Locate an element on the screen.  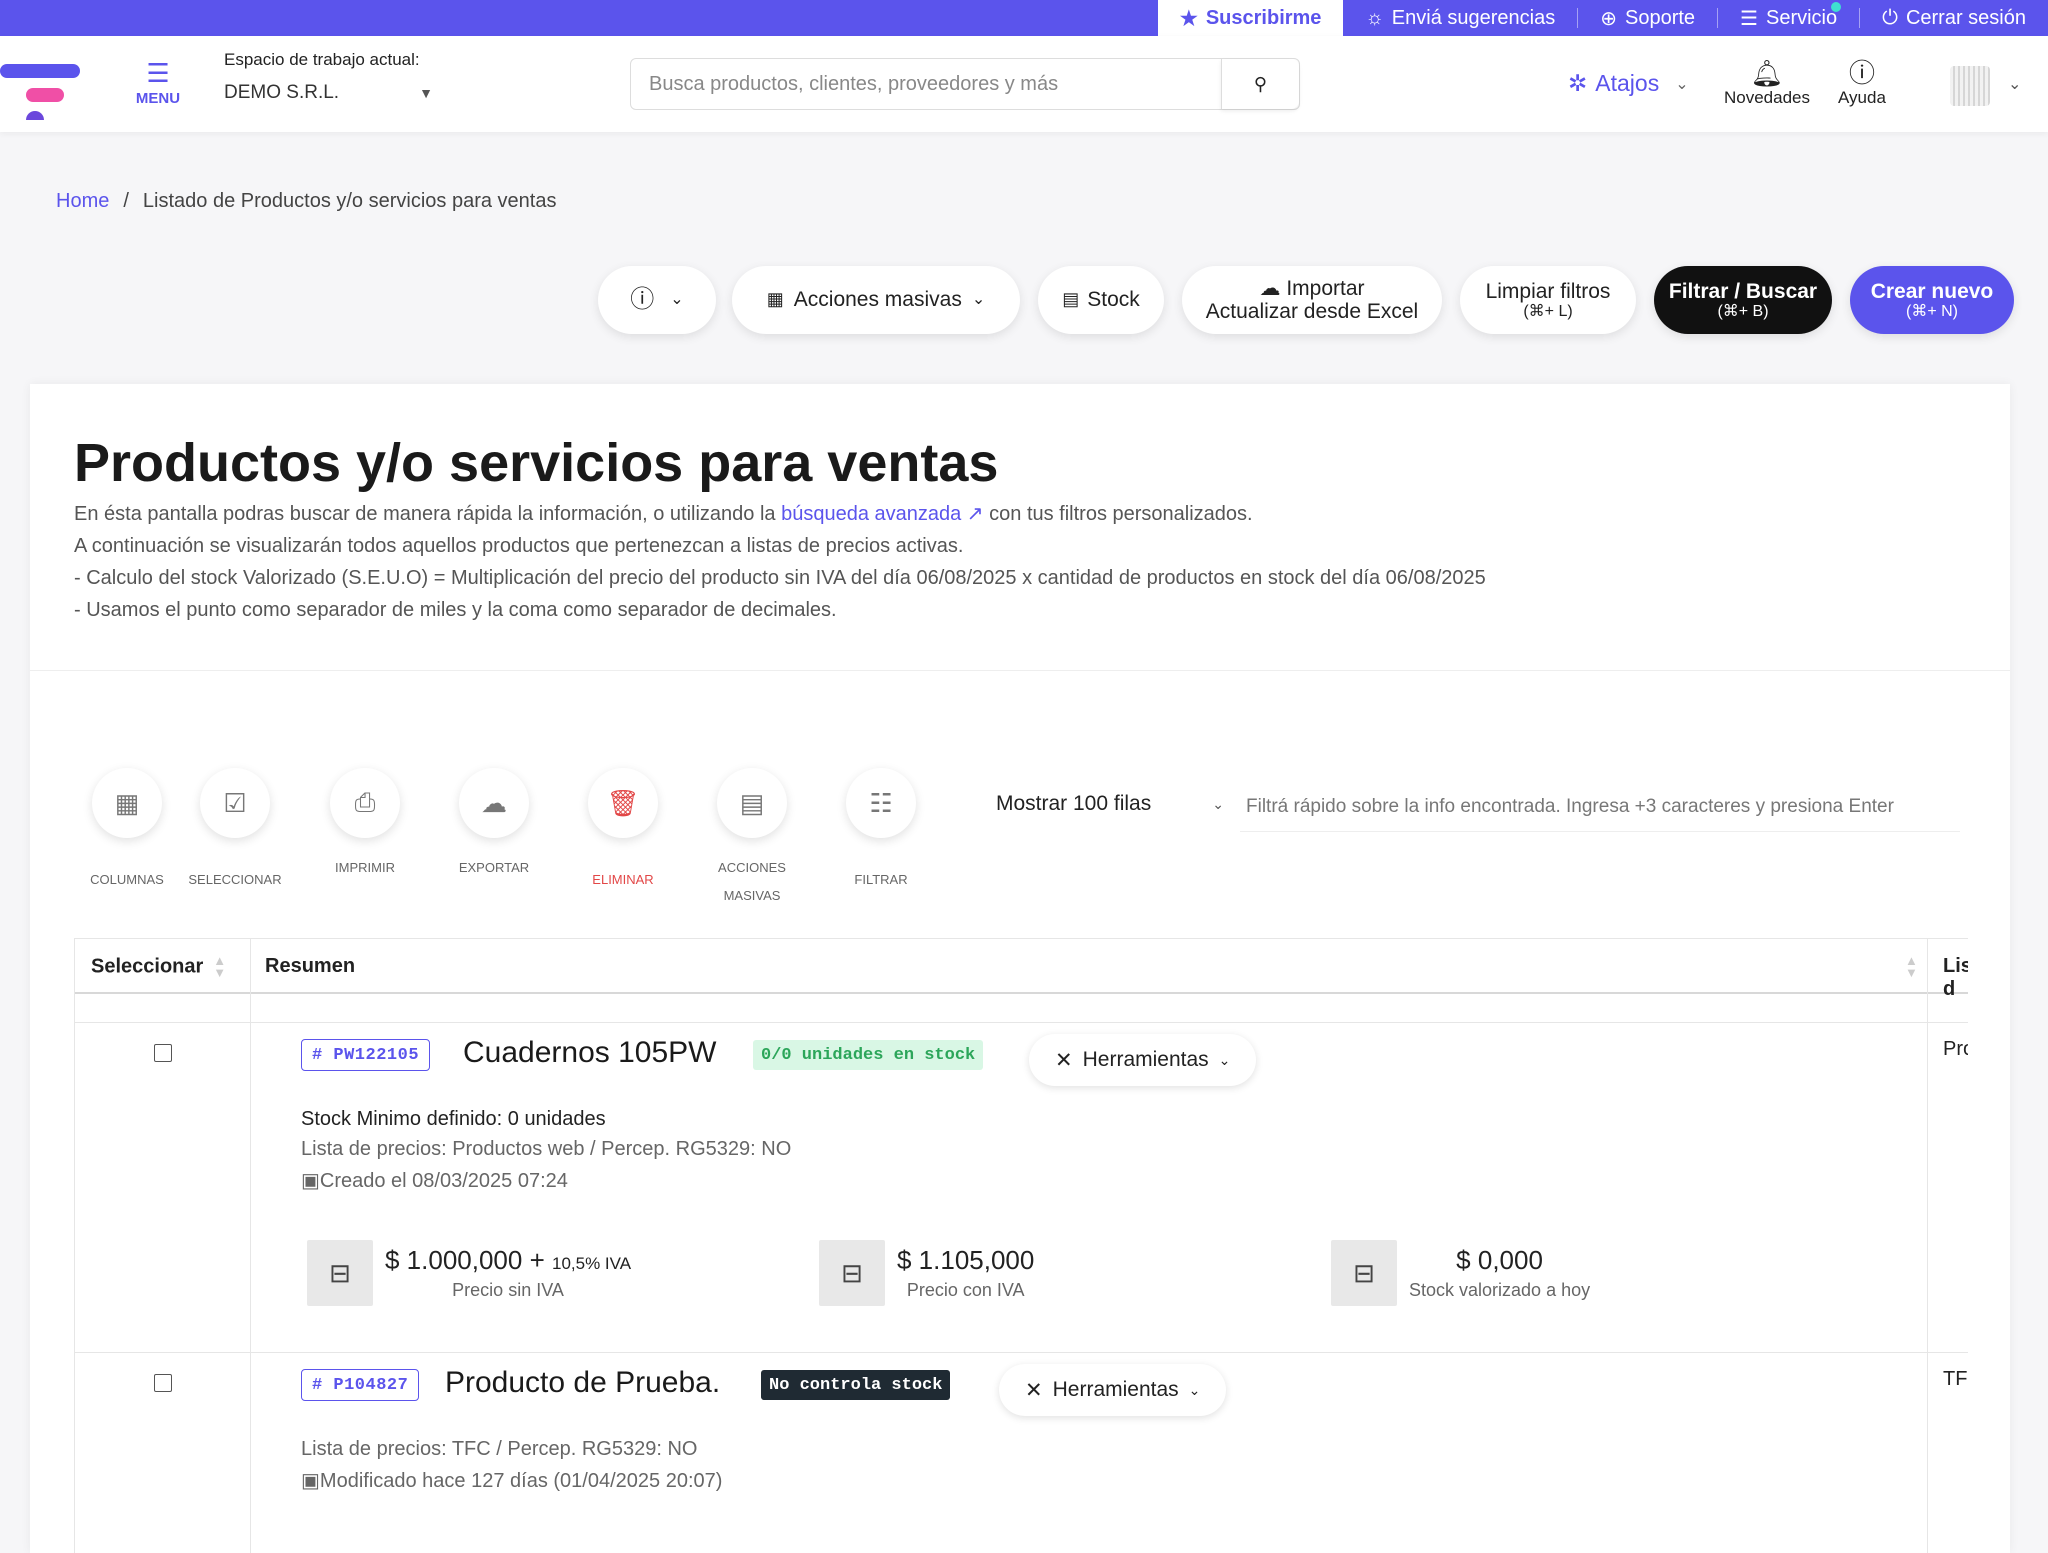
advanced-search-link: búsqueda avanzada ↗ is located at coordinates (882, 514).